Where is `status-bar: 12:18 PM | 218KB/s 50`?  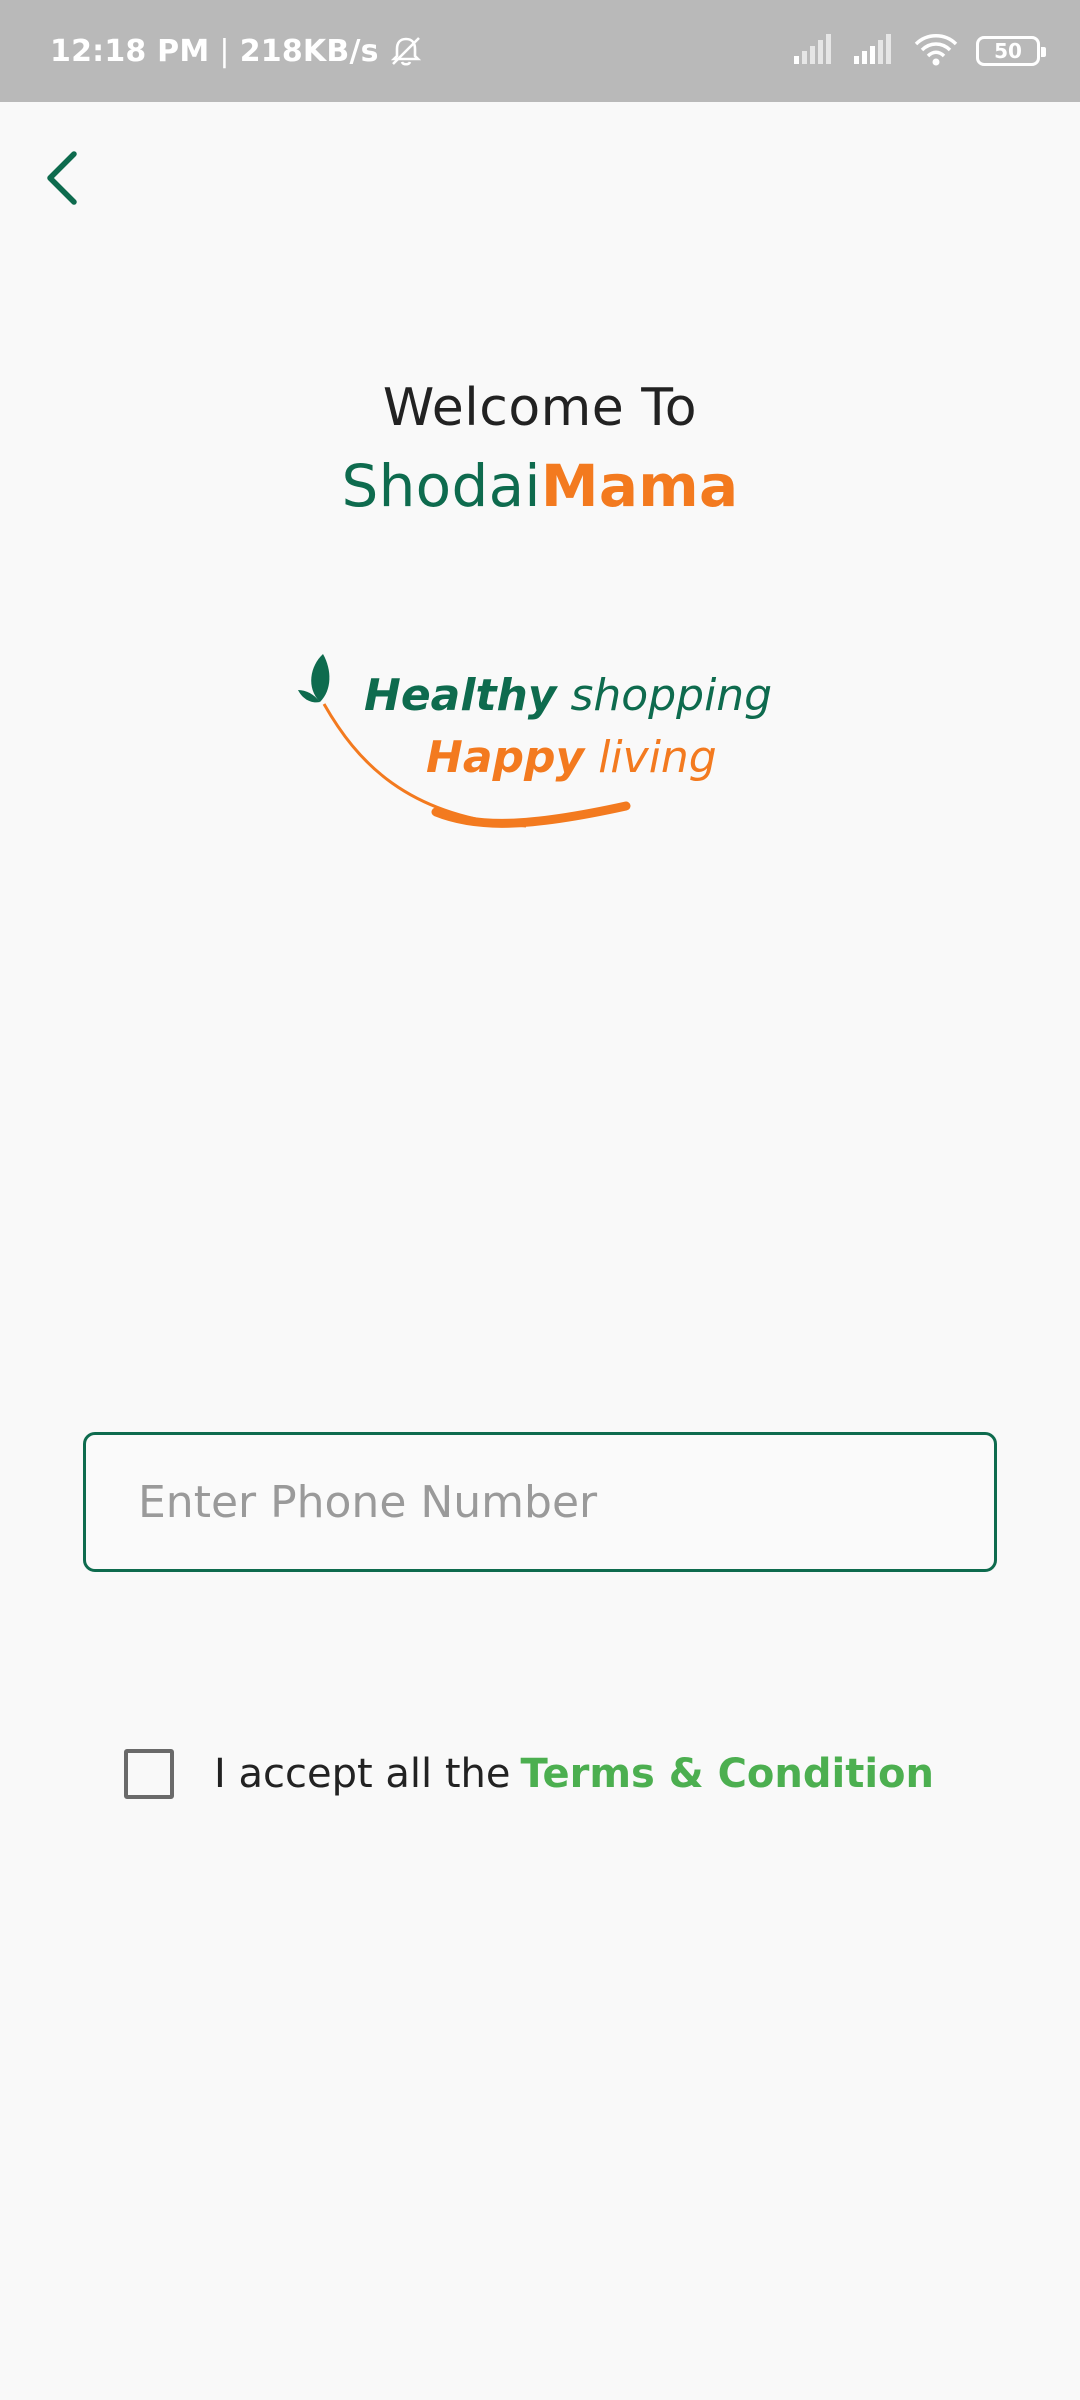
status-bar: 12:18 PM | 218KB/s 50 is located at coordinates (540, 51).